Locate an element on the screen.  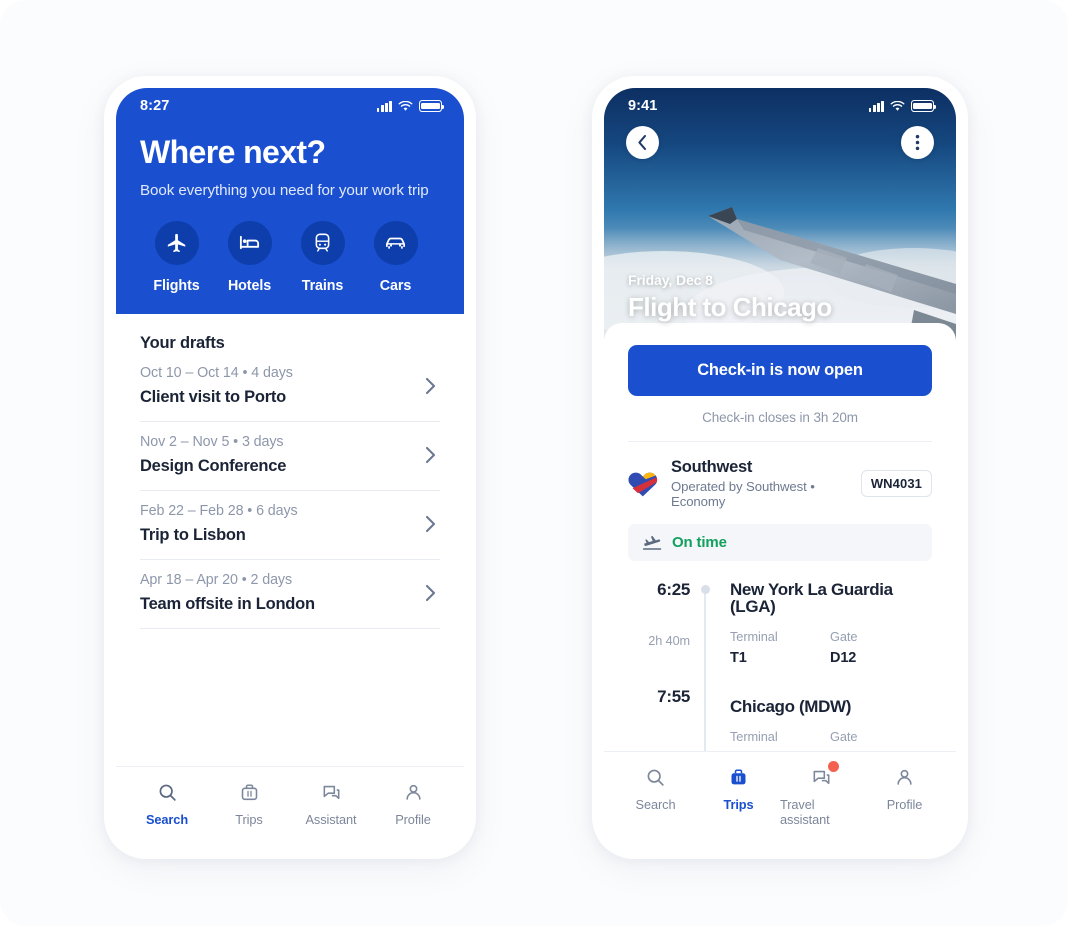
status-bar-icons is located at coordinates (902, 106).